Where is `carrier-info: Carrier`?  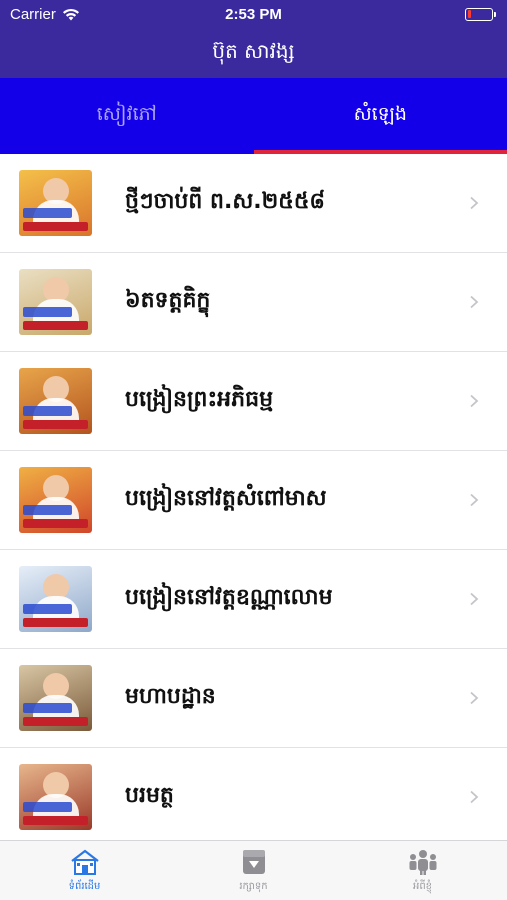 carrier-info: Carrier is located at coordinates (45, 14).